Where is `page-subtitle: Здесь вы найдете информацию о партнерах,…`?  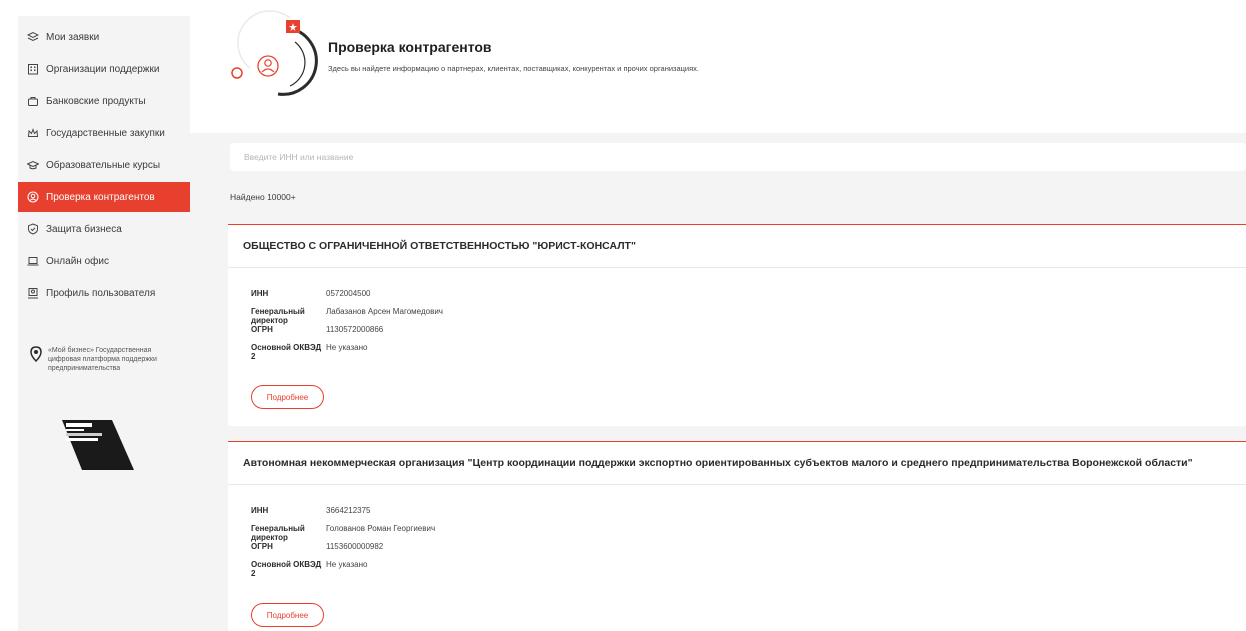
page-subtitle: Здесь вы найдете информацию о партнерах,… is located at coordinates (514, 68).